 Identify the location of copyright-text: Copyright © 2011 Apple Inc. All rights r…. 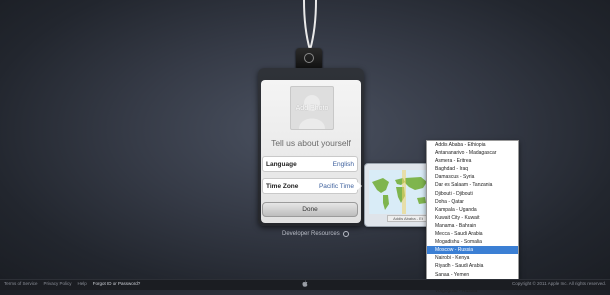
(558, 283).